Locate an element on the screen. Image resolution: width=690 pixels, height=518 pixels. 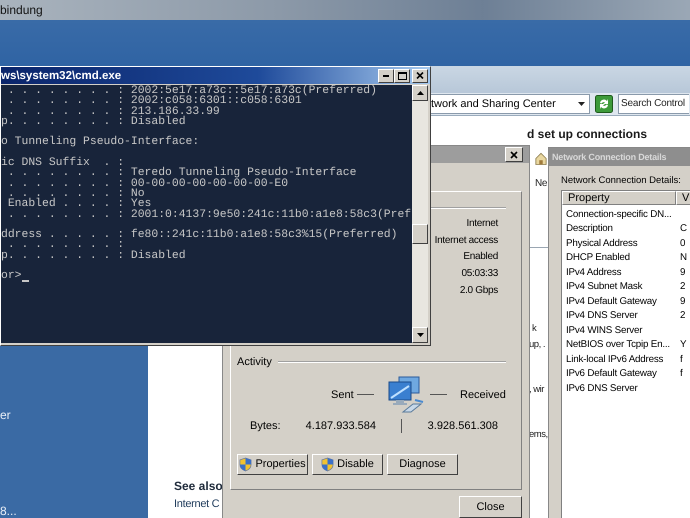
console-line: o Tunneling Pseudo-Interface: is located at coordinates (100, 142).